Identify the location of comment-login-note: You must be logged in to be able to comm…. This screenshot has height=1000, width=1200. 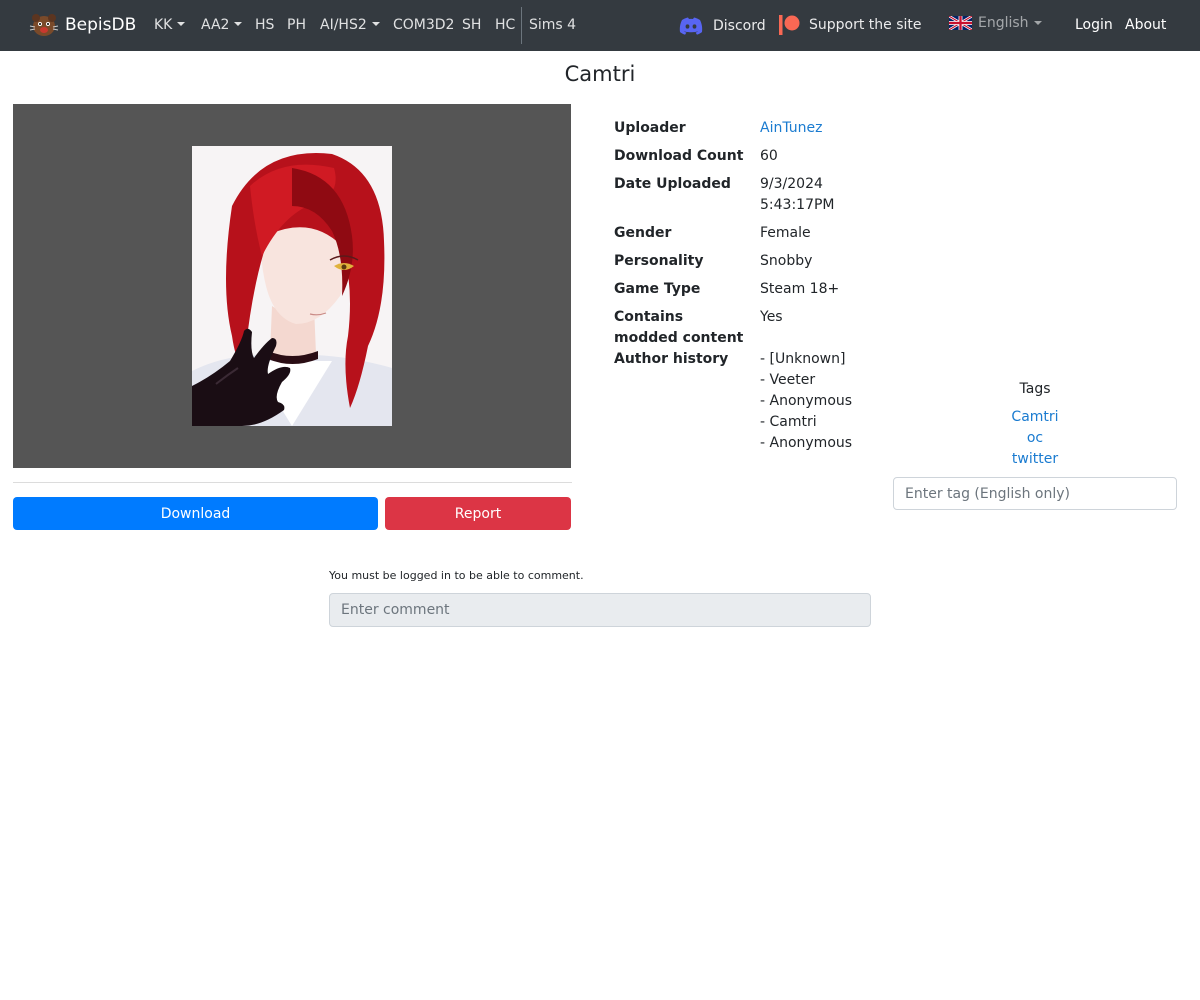
(456, 575).